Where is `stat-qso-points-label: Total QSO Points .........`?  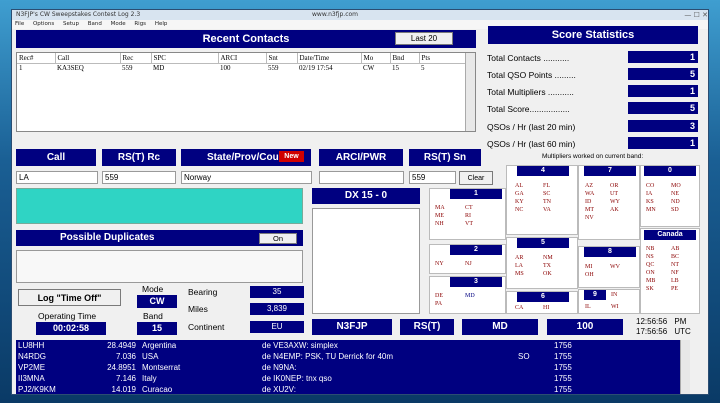 stat-qso-points-label: Total QSO Points ......... is located at coordinates (531, 75).